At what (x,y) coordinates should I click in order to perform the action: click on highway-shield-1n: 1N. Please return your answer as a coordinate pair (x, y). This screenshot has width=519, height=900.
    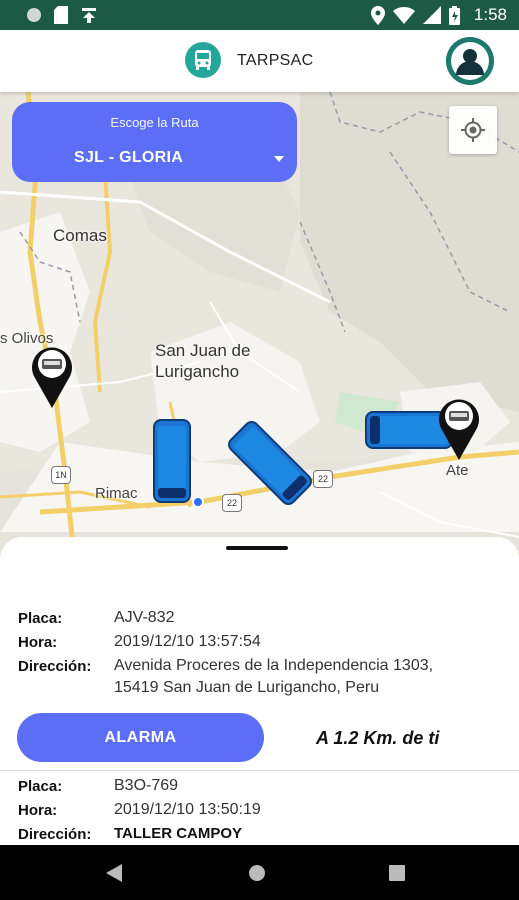
    Looking at the image, I should click on (61, 475).